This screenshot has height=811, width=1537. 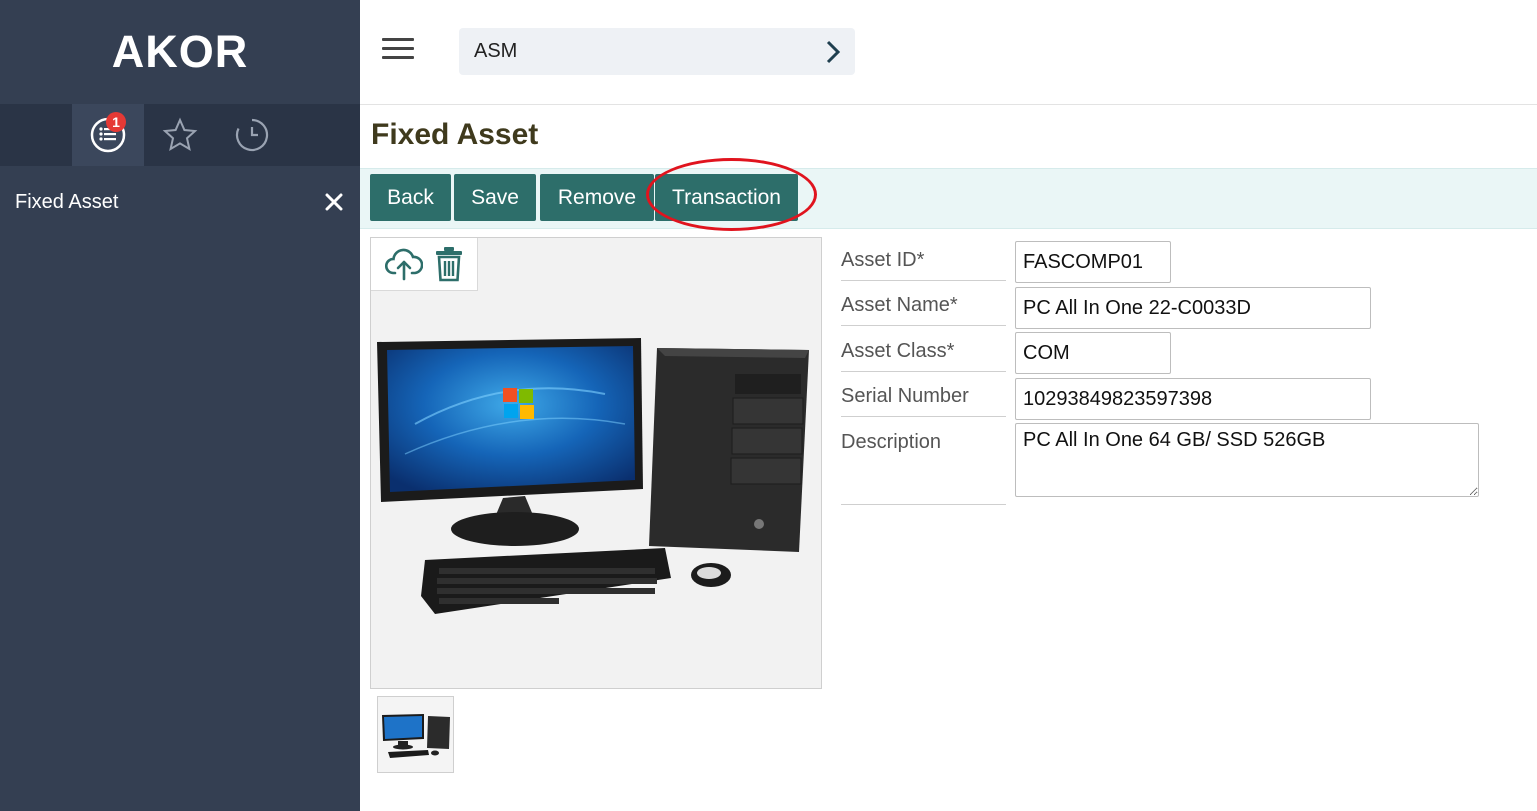 I want to click on chevron-right-icon, so click(x=833, y=51).